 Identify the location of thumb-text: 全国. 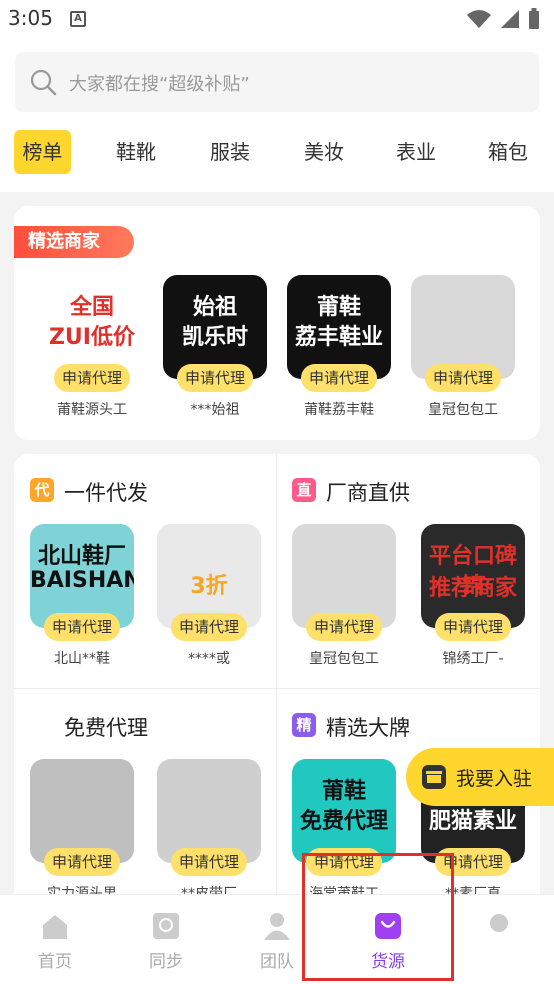
(91, 307).